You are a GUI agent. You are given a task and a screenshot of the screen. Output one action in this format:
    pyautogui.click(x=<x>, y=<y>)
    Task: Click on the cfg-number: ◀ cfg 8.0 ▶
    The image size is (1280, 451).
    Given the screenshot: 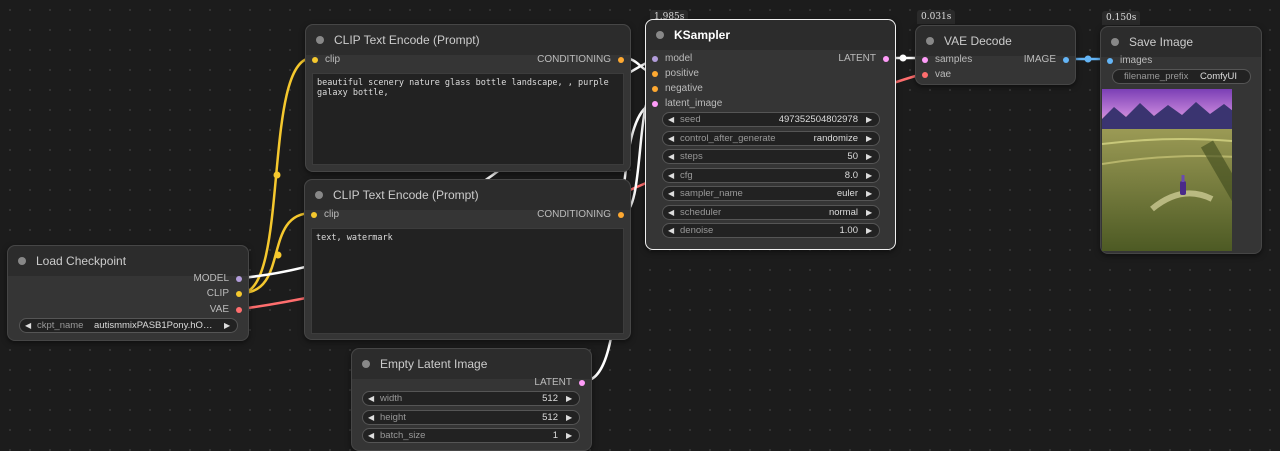 What is the action you would take?
    pyautogui.click(x=771, y=175)
    